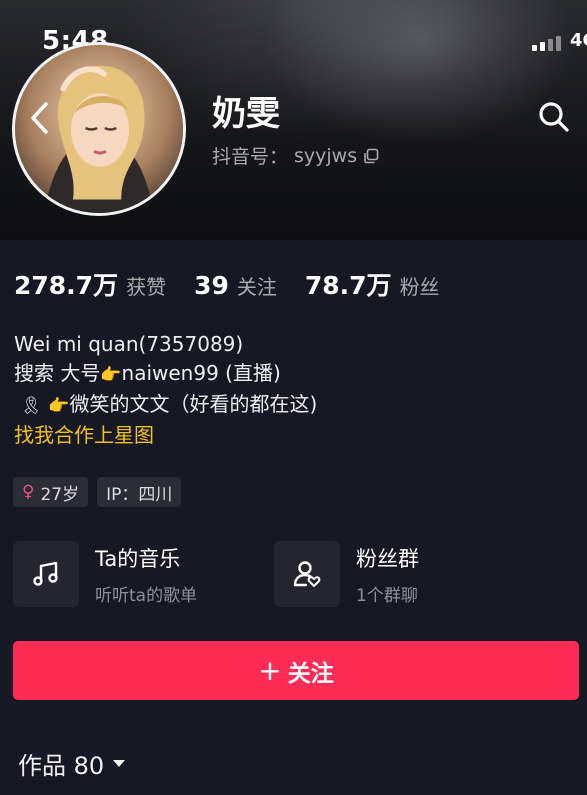 Image resolution: width=587 pixels, height=795 pixels. I want to click on music-card-text: Ta的音乐 听听ta的歌单, so click(146, 574).